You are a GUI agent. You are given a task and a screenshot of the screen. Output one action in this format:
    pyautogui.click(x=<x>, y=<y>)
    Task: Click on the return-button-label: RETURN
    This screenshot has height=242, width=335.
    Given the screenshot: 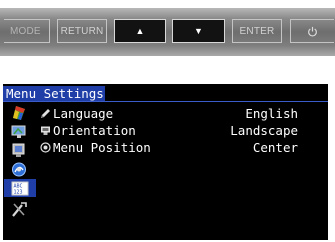 What is the action you would take?
    pyautogui.click(x=82, y=31)
    